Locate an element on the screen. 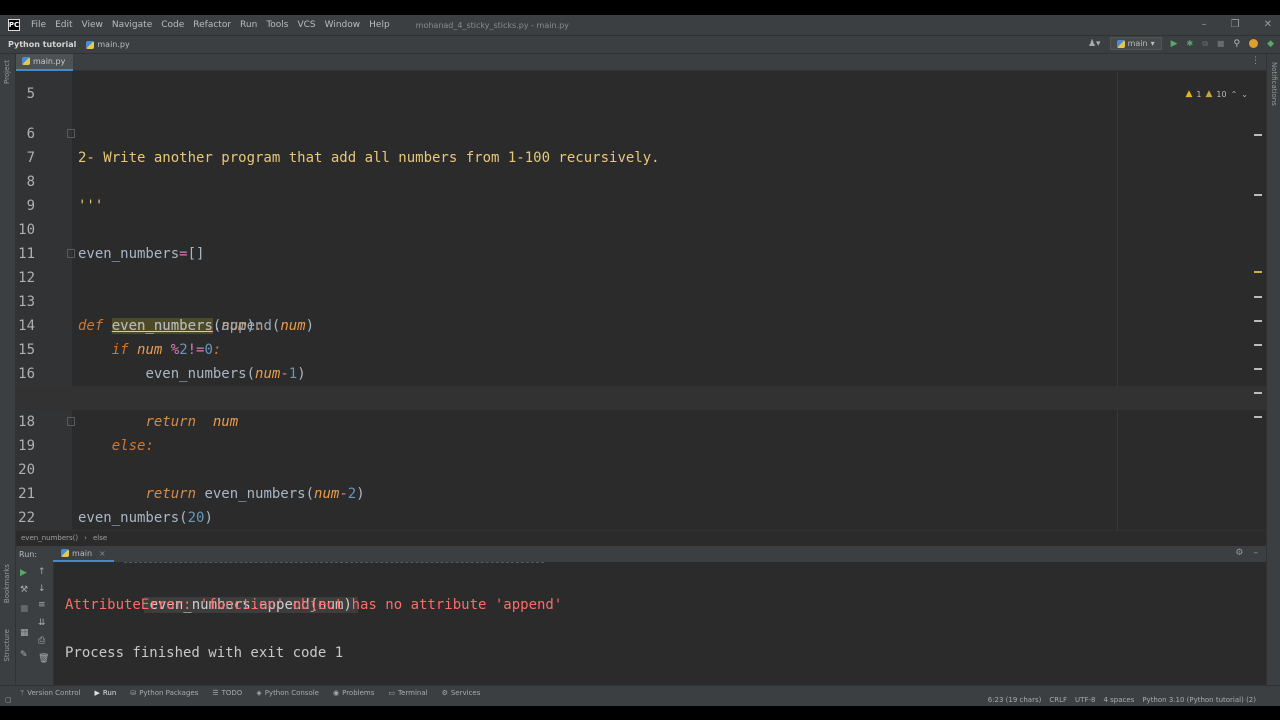 Image resolution: width=1280 pixels, height=720 pixels. code-line: 11 is located at coordinates (641, 240).